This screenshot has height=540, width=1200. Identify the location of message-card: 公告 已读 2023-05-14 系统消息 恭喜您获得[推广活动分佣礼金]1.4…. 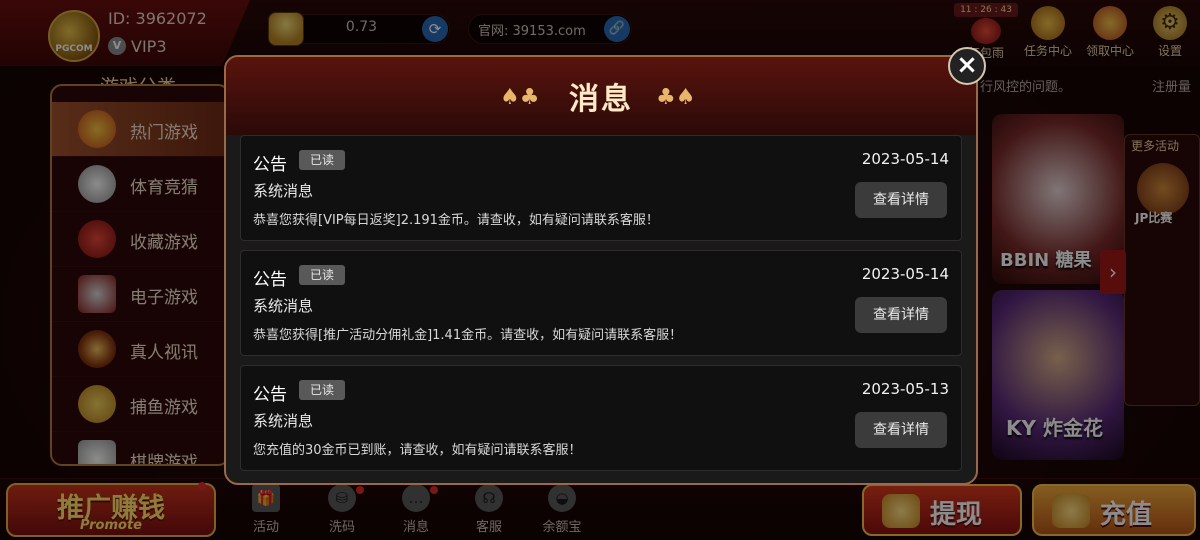
(601, 303).